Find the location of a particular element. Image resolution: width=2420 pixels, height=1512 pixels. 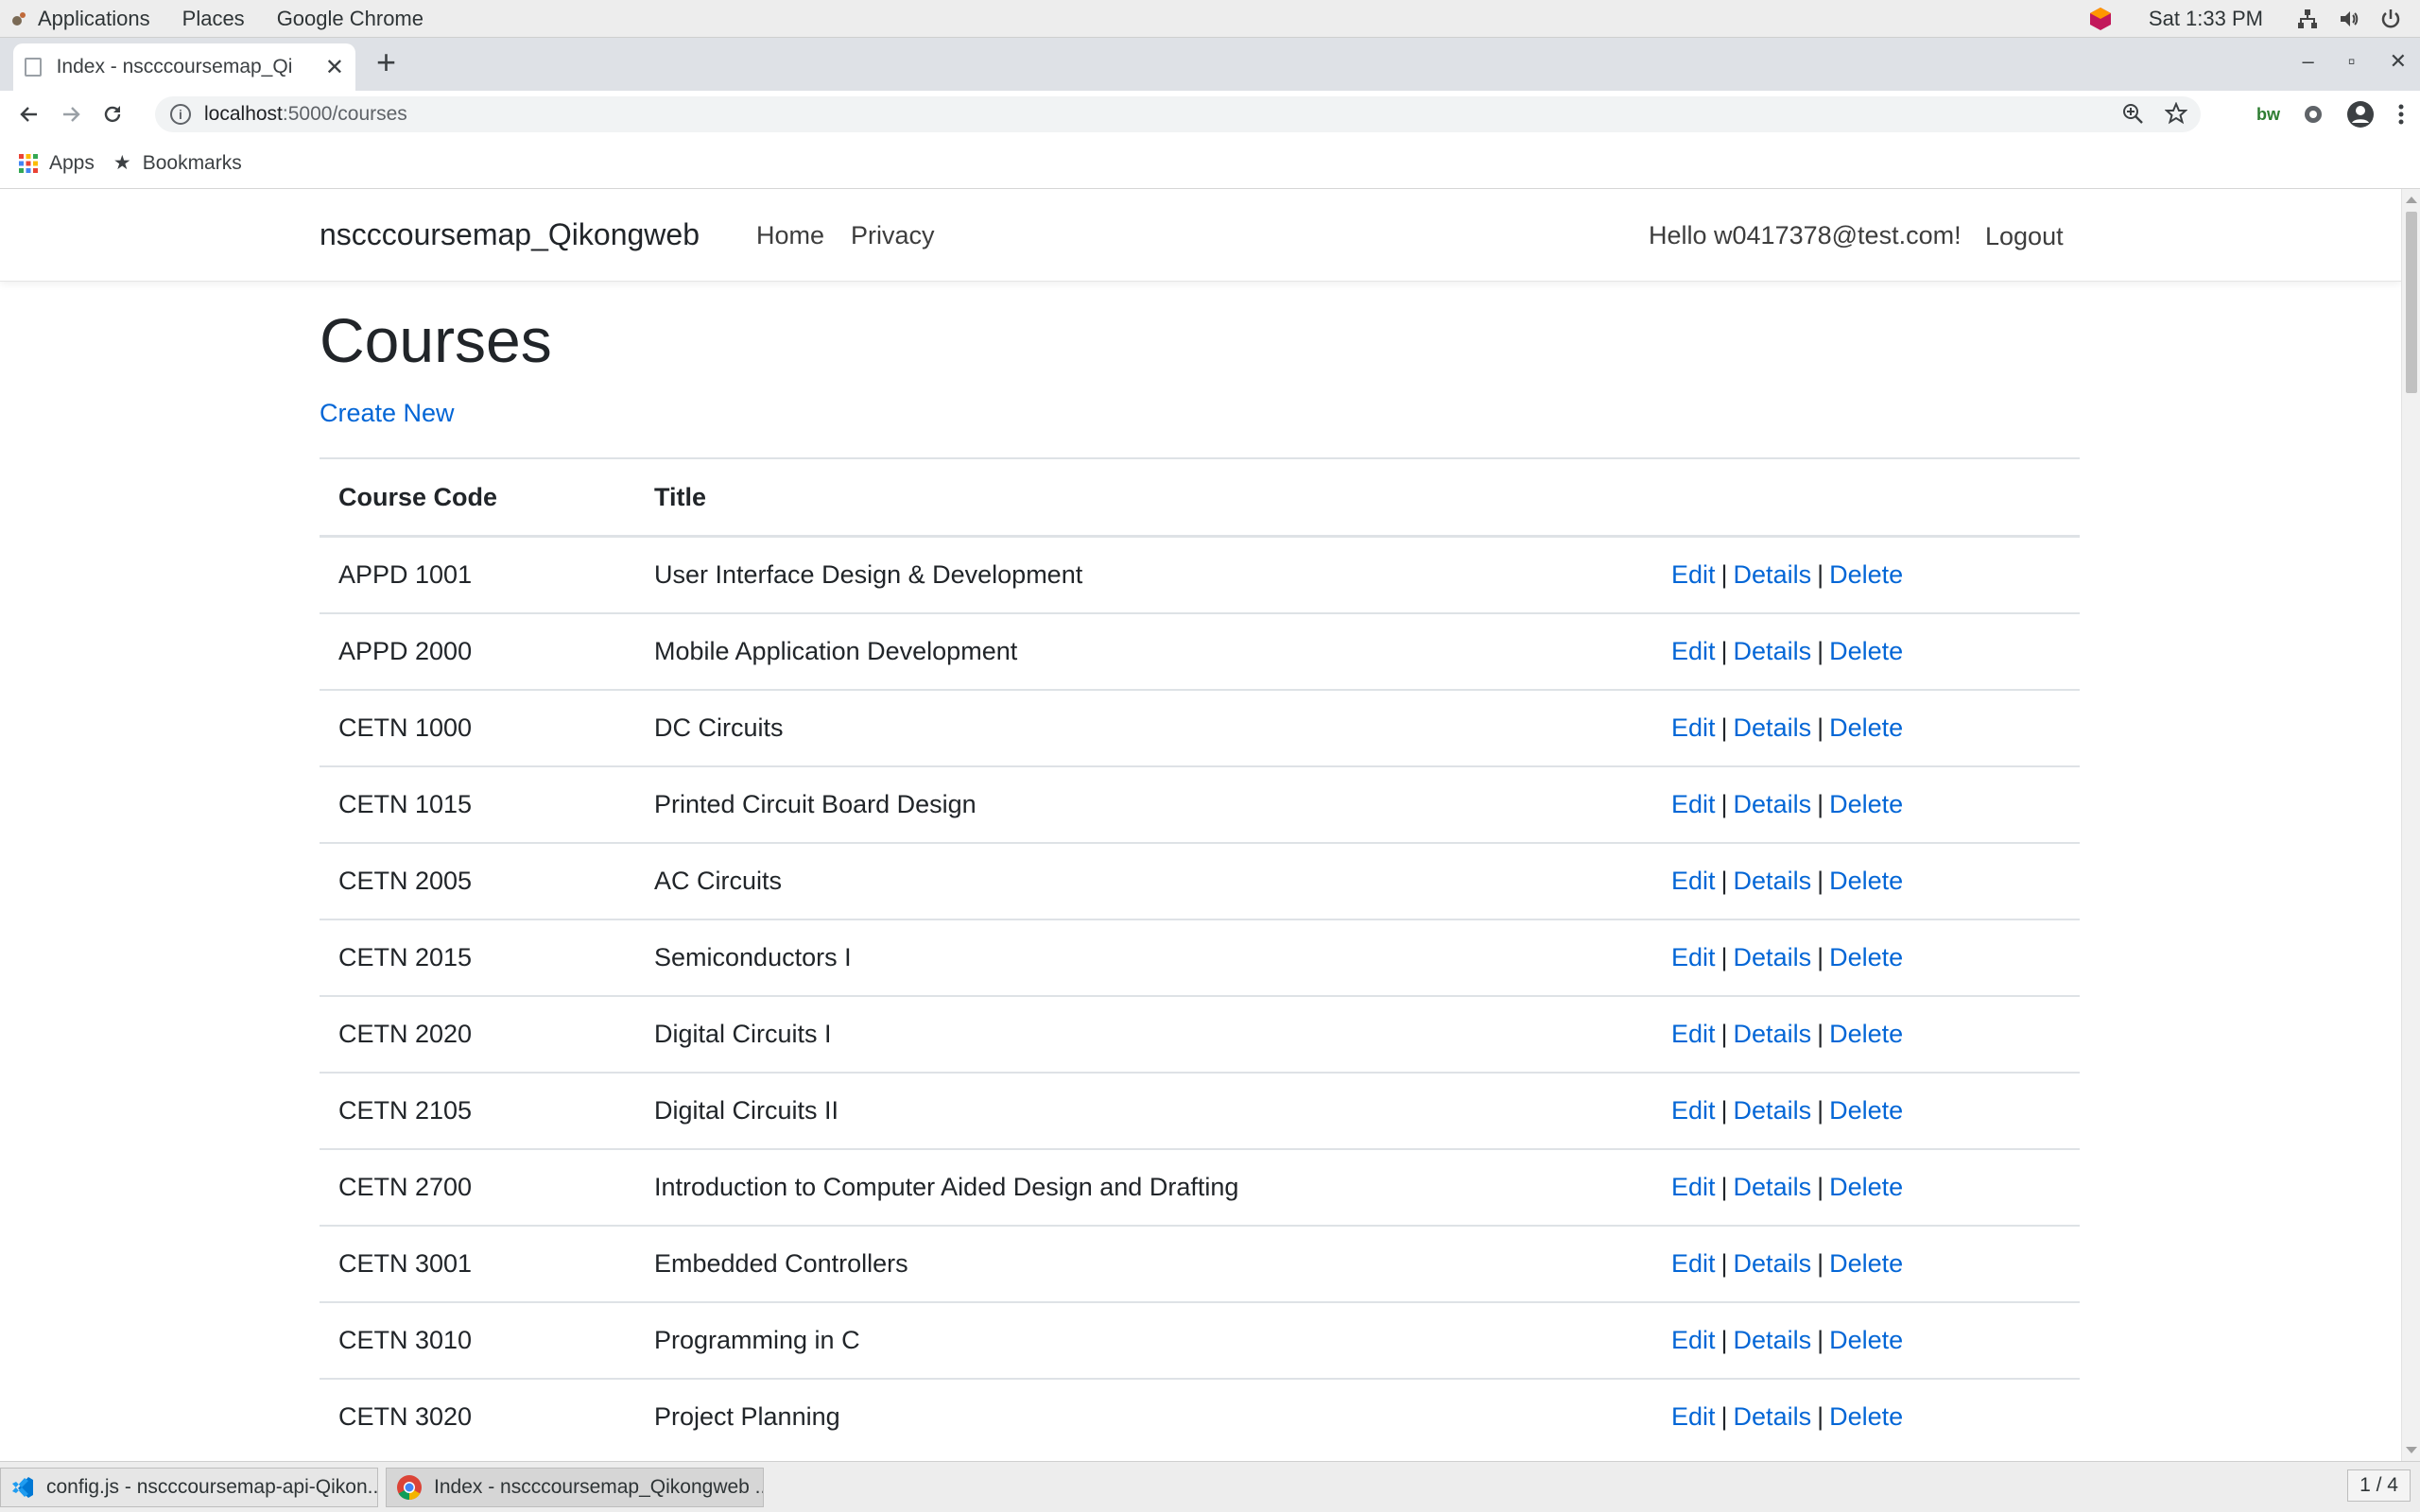

course-title-cell: DC Circuits is located at coordinates (1143, 727).